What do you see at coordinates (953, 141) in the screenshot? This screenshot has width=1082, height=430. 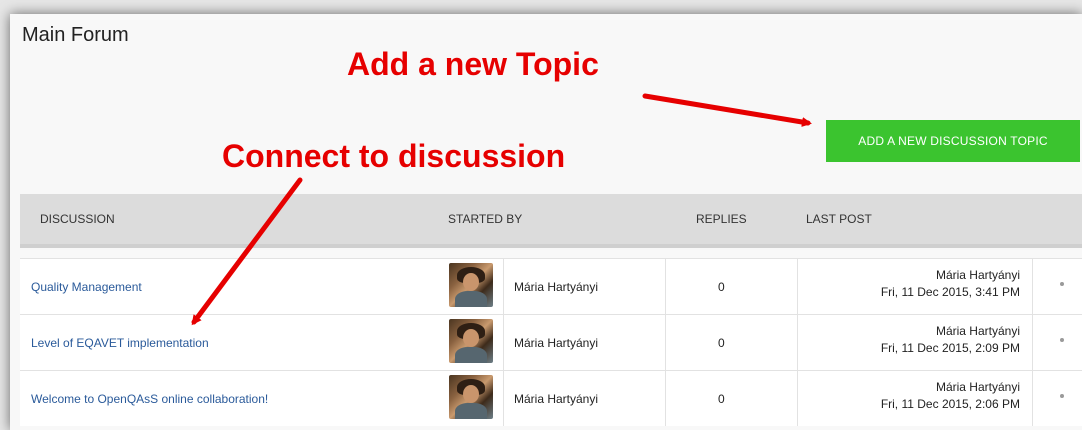 I see `add-discussion-topic-button: ADD A NEW DISCUSSION TOPIC` at bounding box center [953, 141].